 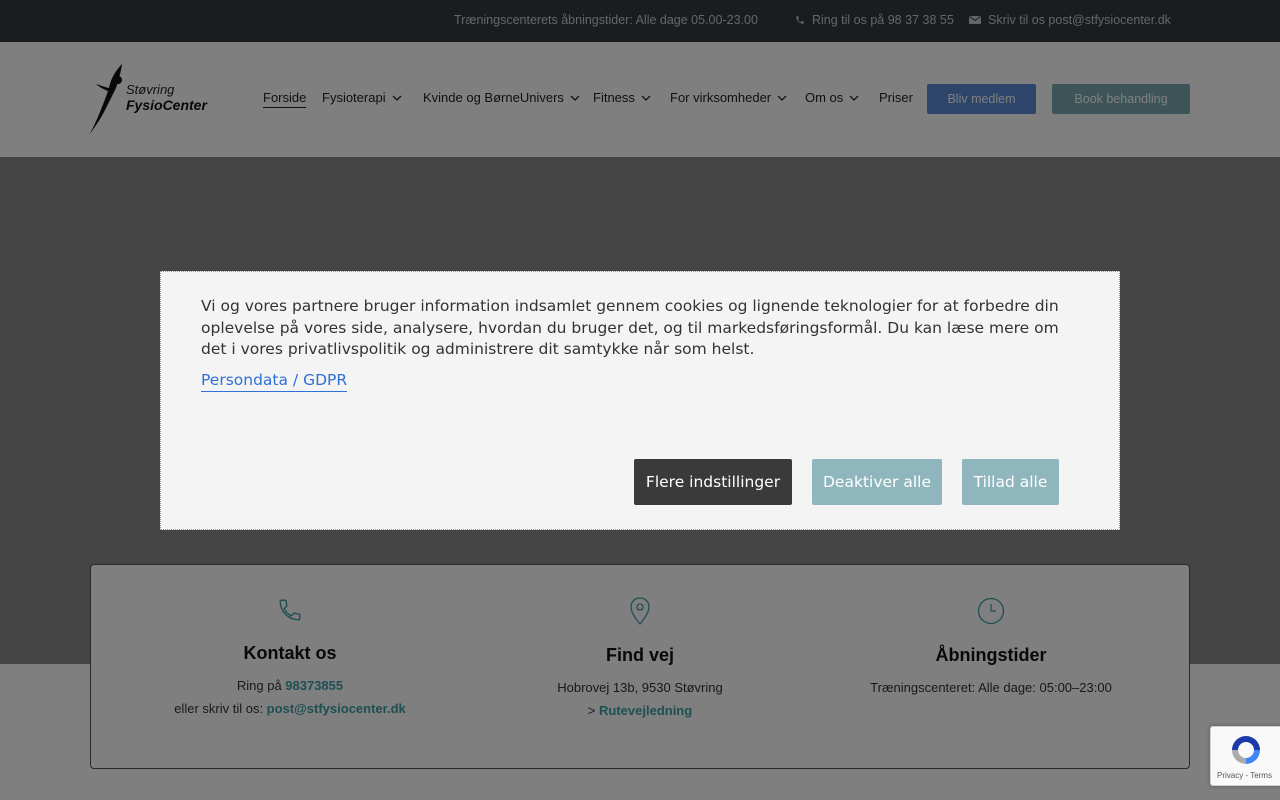 I want to click on recaptcha-badge: Privacy - Terms, so click(x=1245, y=756).